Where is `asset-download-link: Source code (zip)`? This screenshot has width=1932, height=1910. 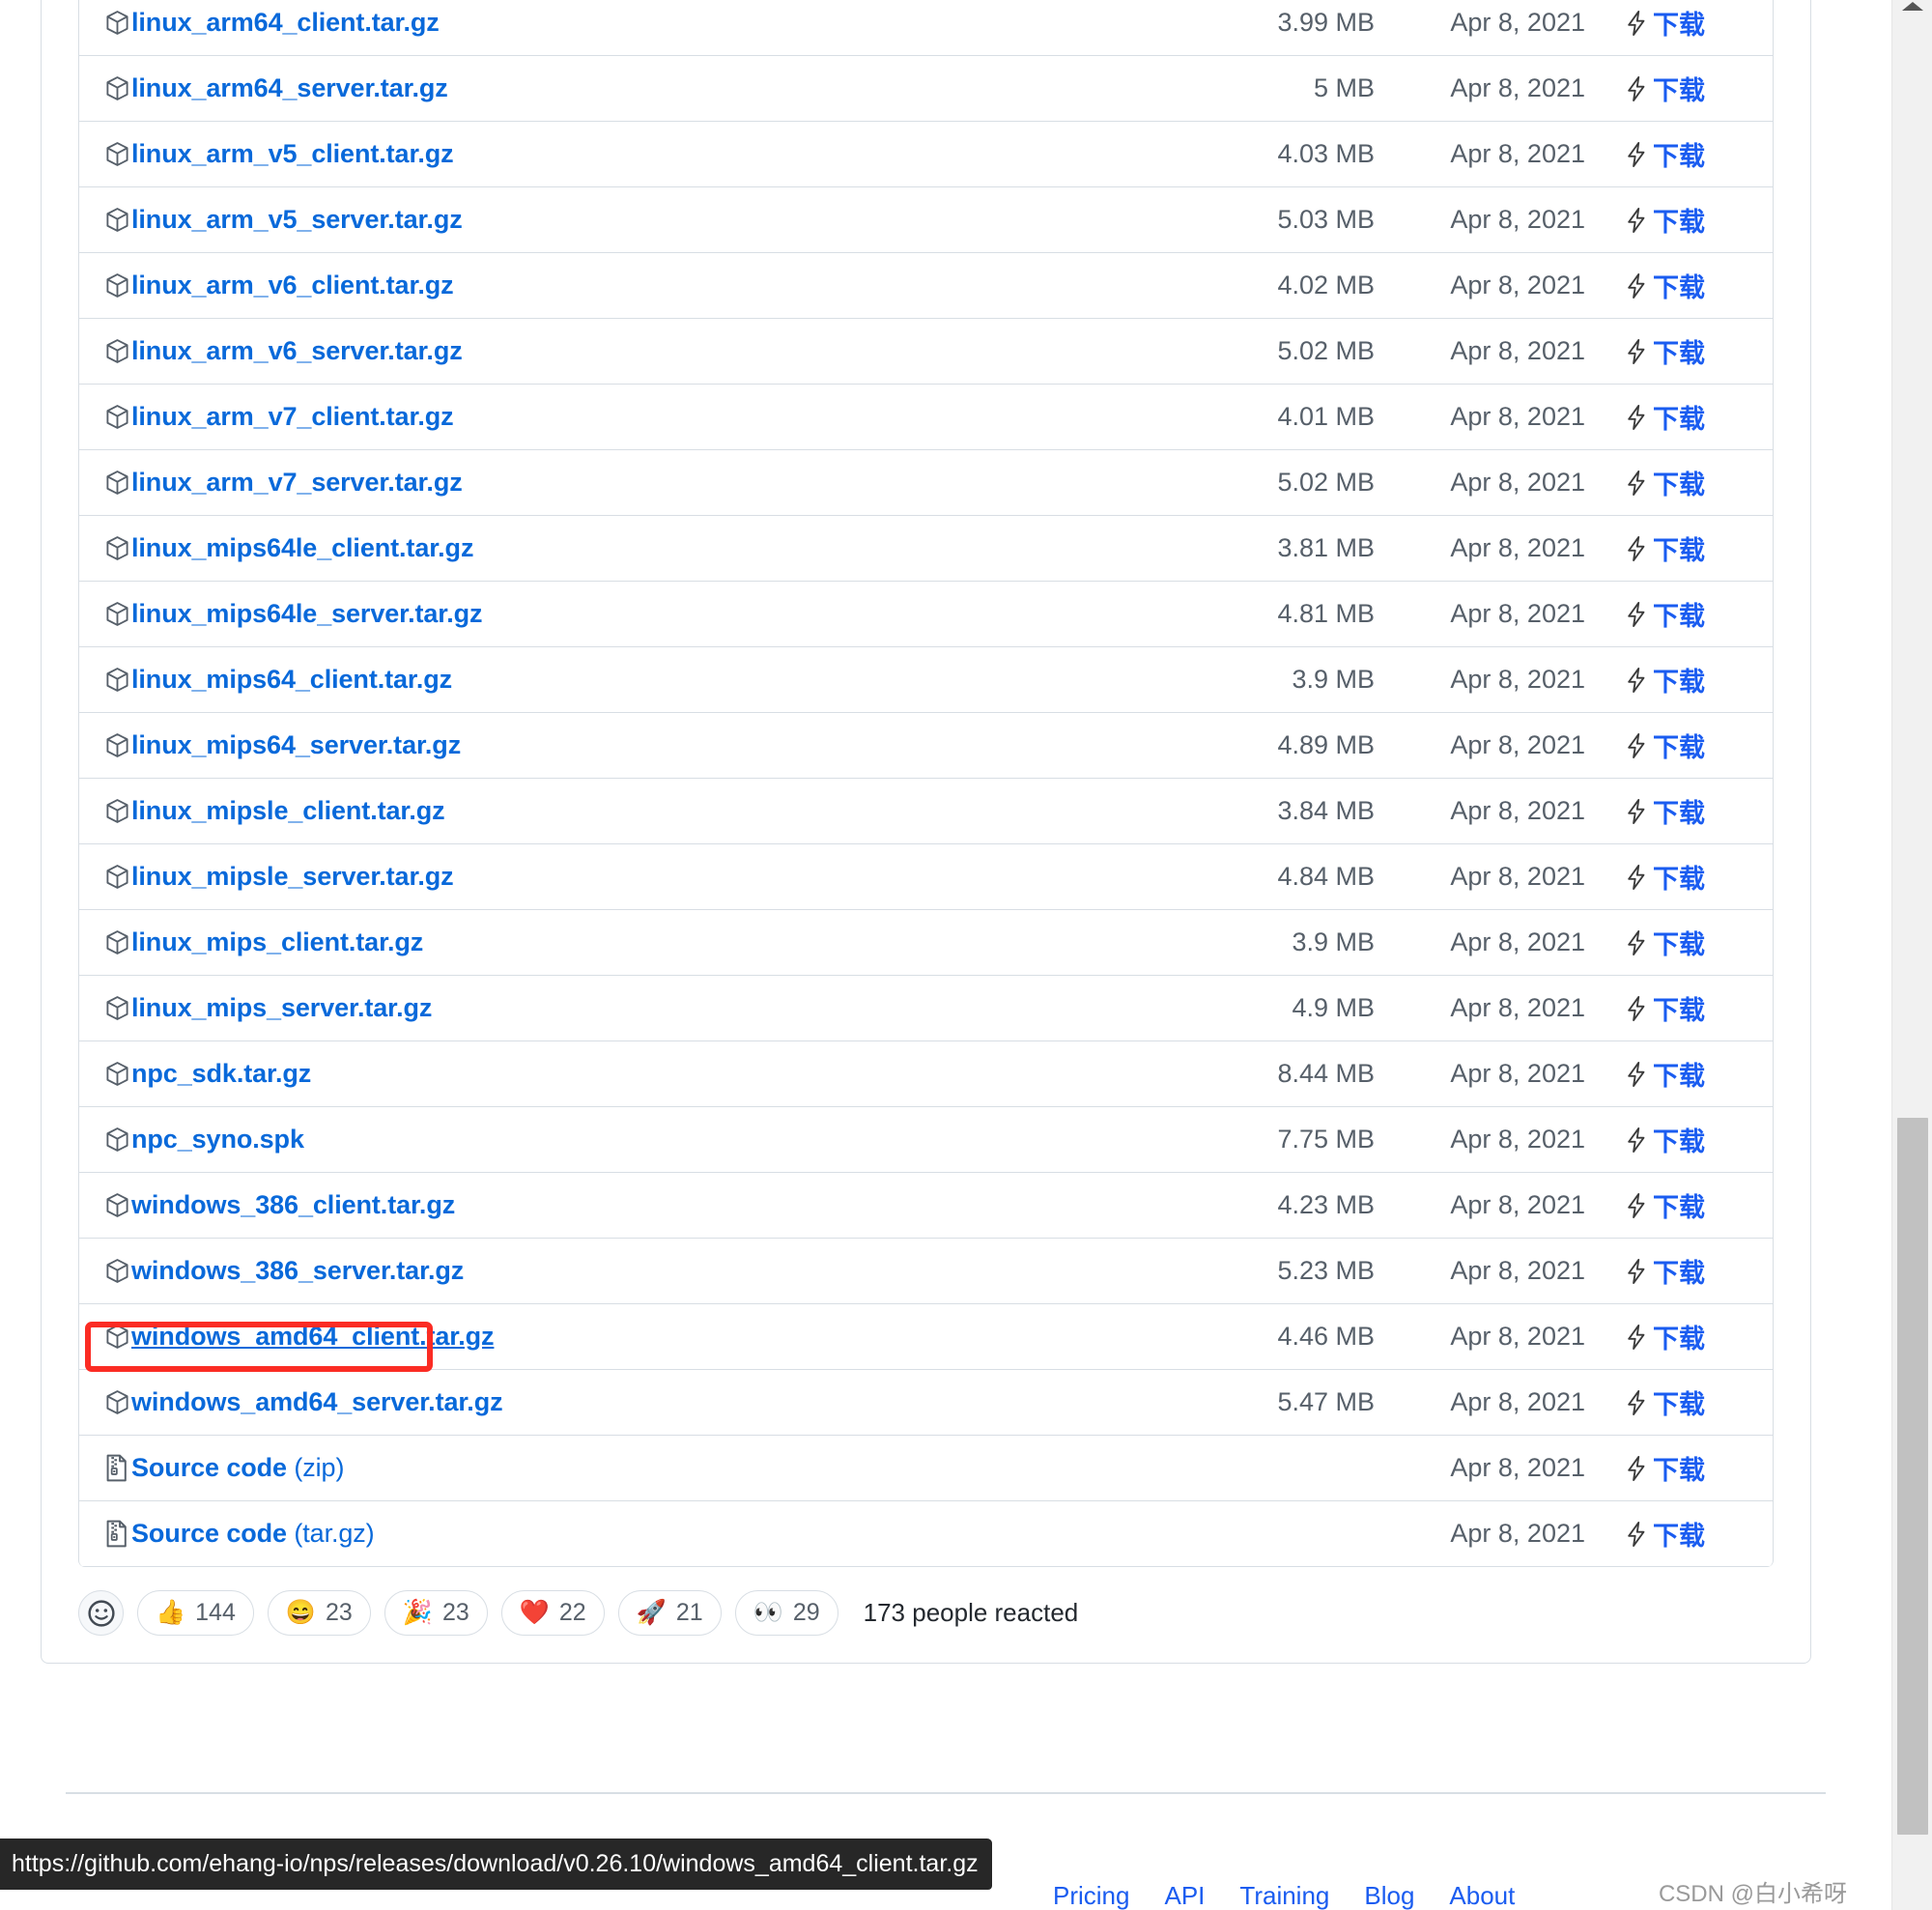 asset-download-link: Source code (zip) is located at coordinates (237, 1468).